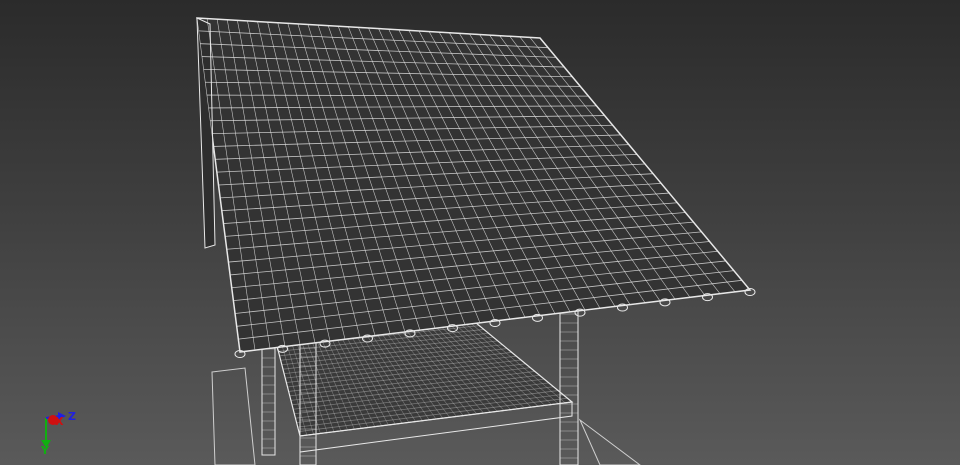  What do you see at coordinates (45, 450) in the screenshot?
I see `axis-y-label: Y` at bounding box center [45, 450].